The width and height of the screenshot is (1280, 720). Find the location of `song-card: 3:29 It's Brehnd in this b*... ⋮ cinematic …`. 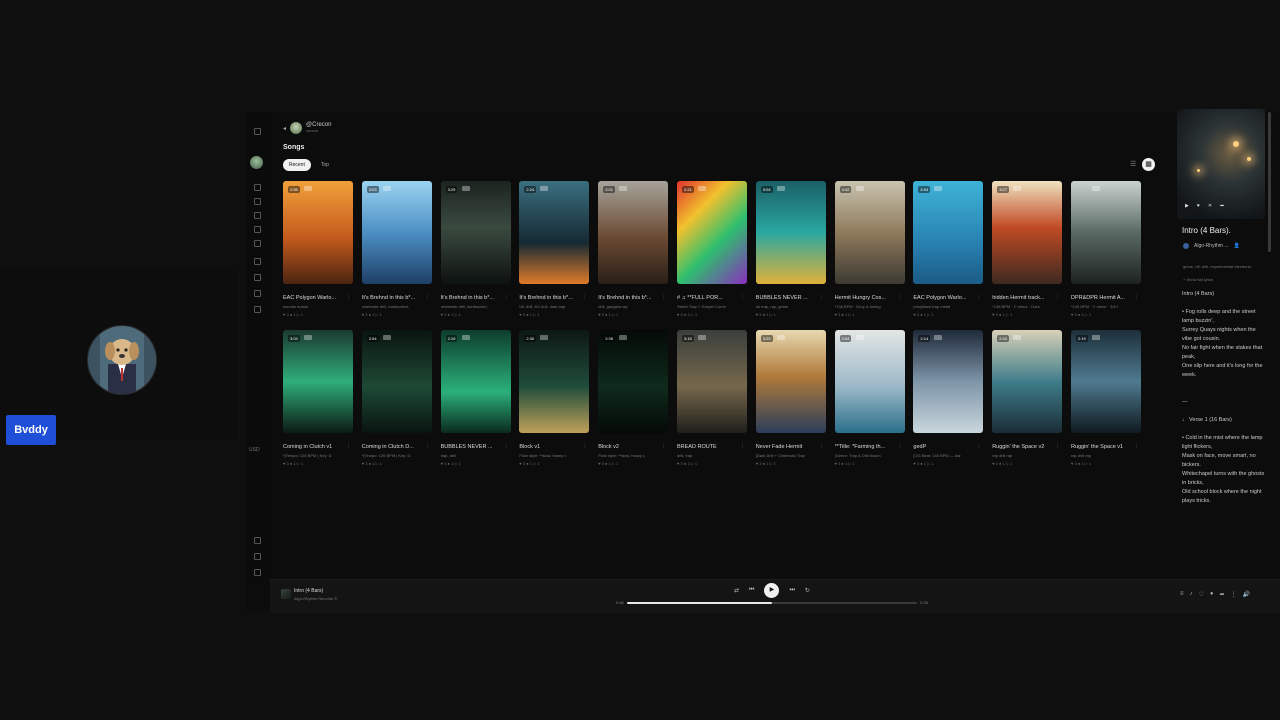

song-card: 3:29 It's Brehnd in this b*... ⋮ cinematic … is located at coordinates (475, 249).